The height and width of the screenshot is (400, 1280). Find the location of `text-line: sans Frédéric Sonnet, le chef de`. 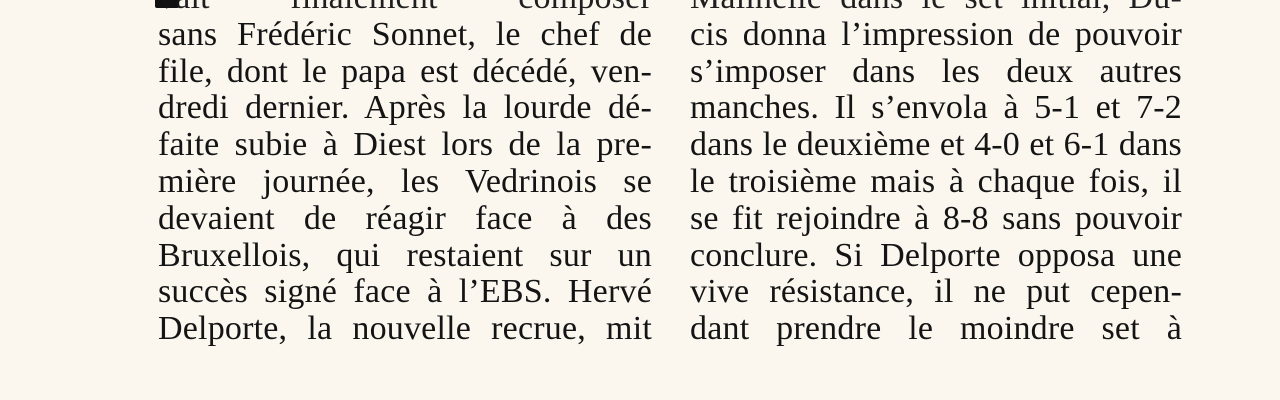

text-line: sans Frédéric Sonnet, le chef de is located at coordinates (405, 34).